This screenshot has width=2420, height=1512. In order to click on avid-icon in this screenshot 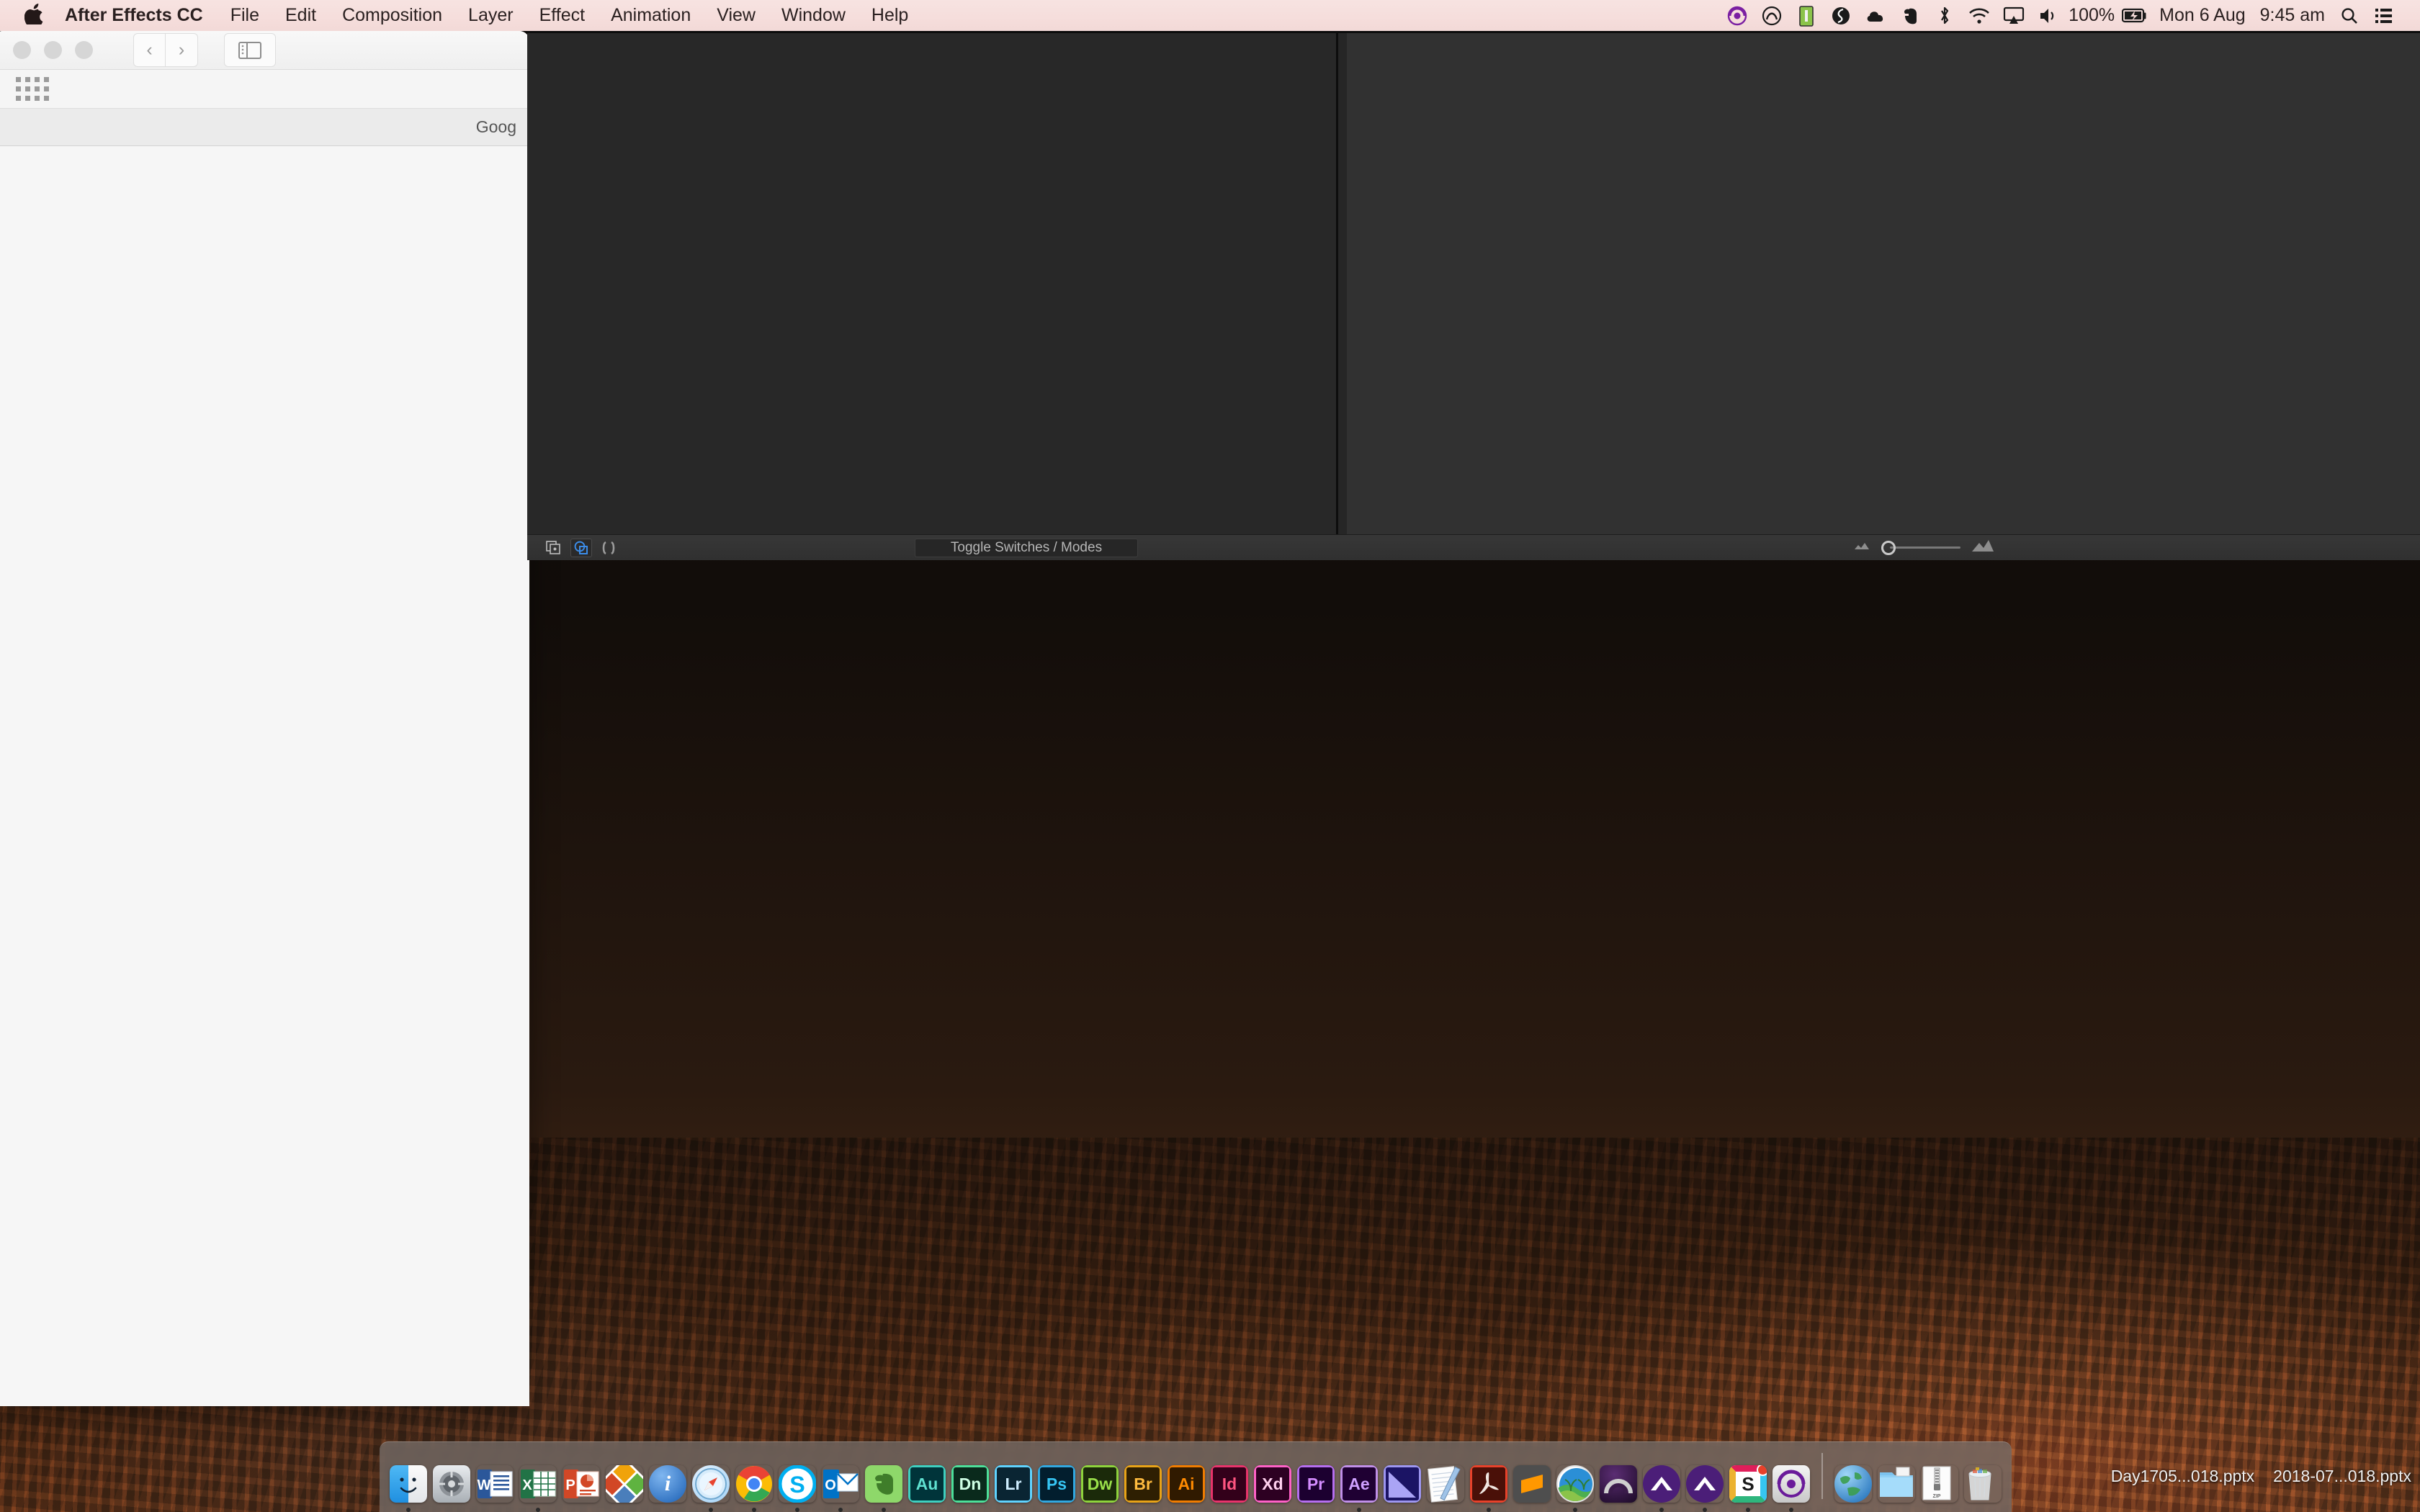, I will do `click(1661, 1484)`.